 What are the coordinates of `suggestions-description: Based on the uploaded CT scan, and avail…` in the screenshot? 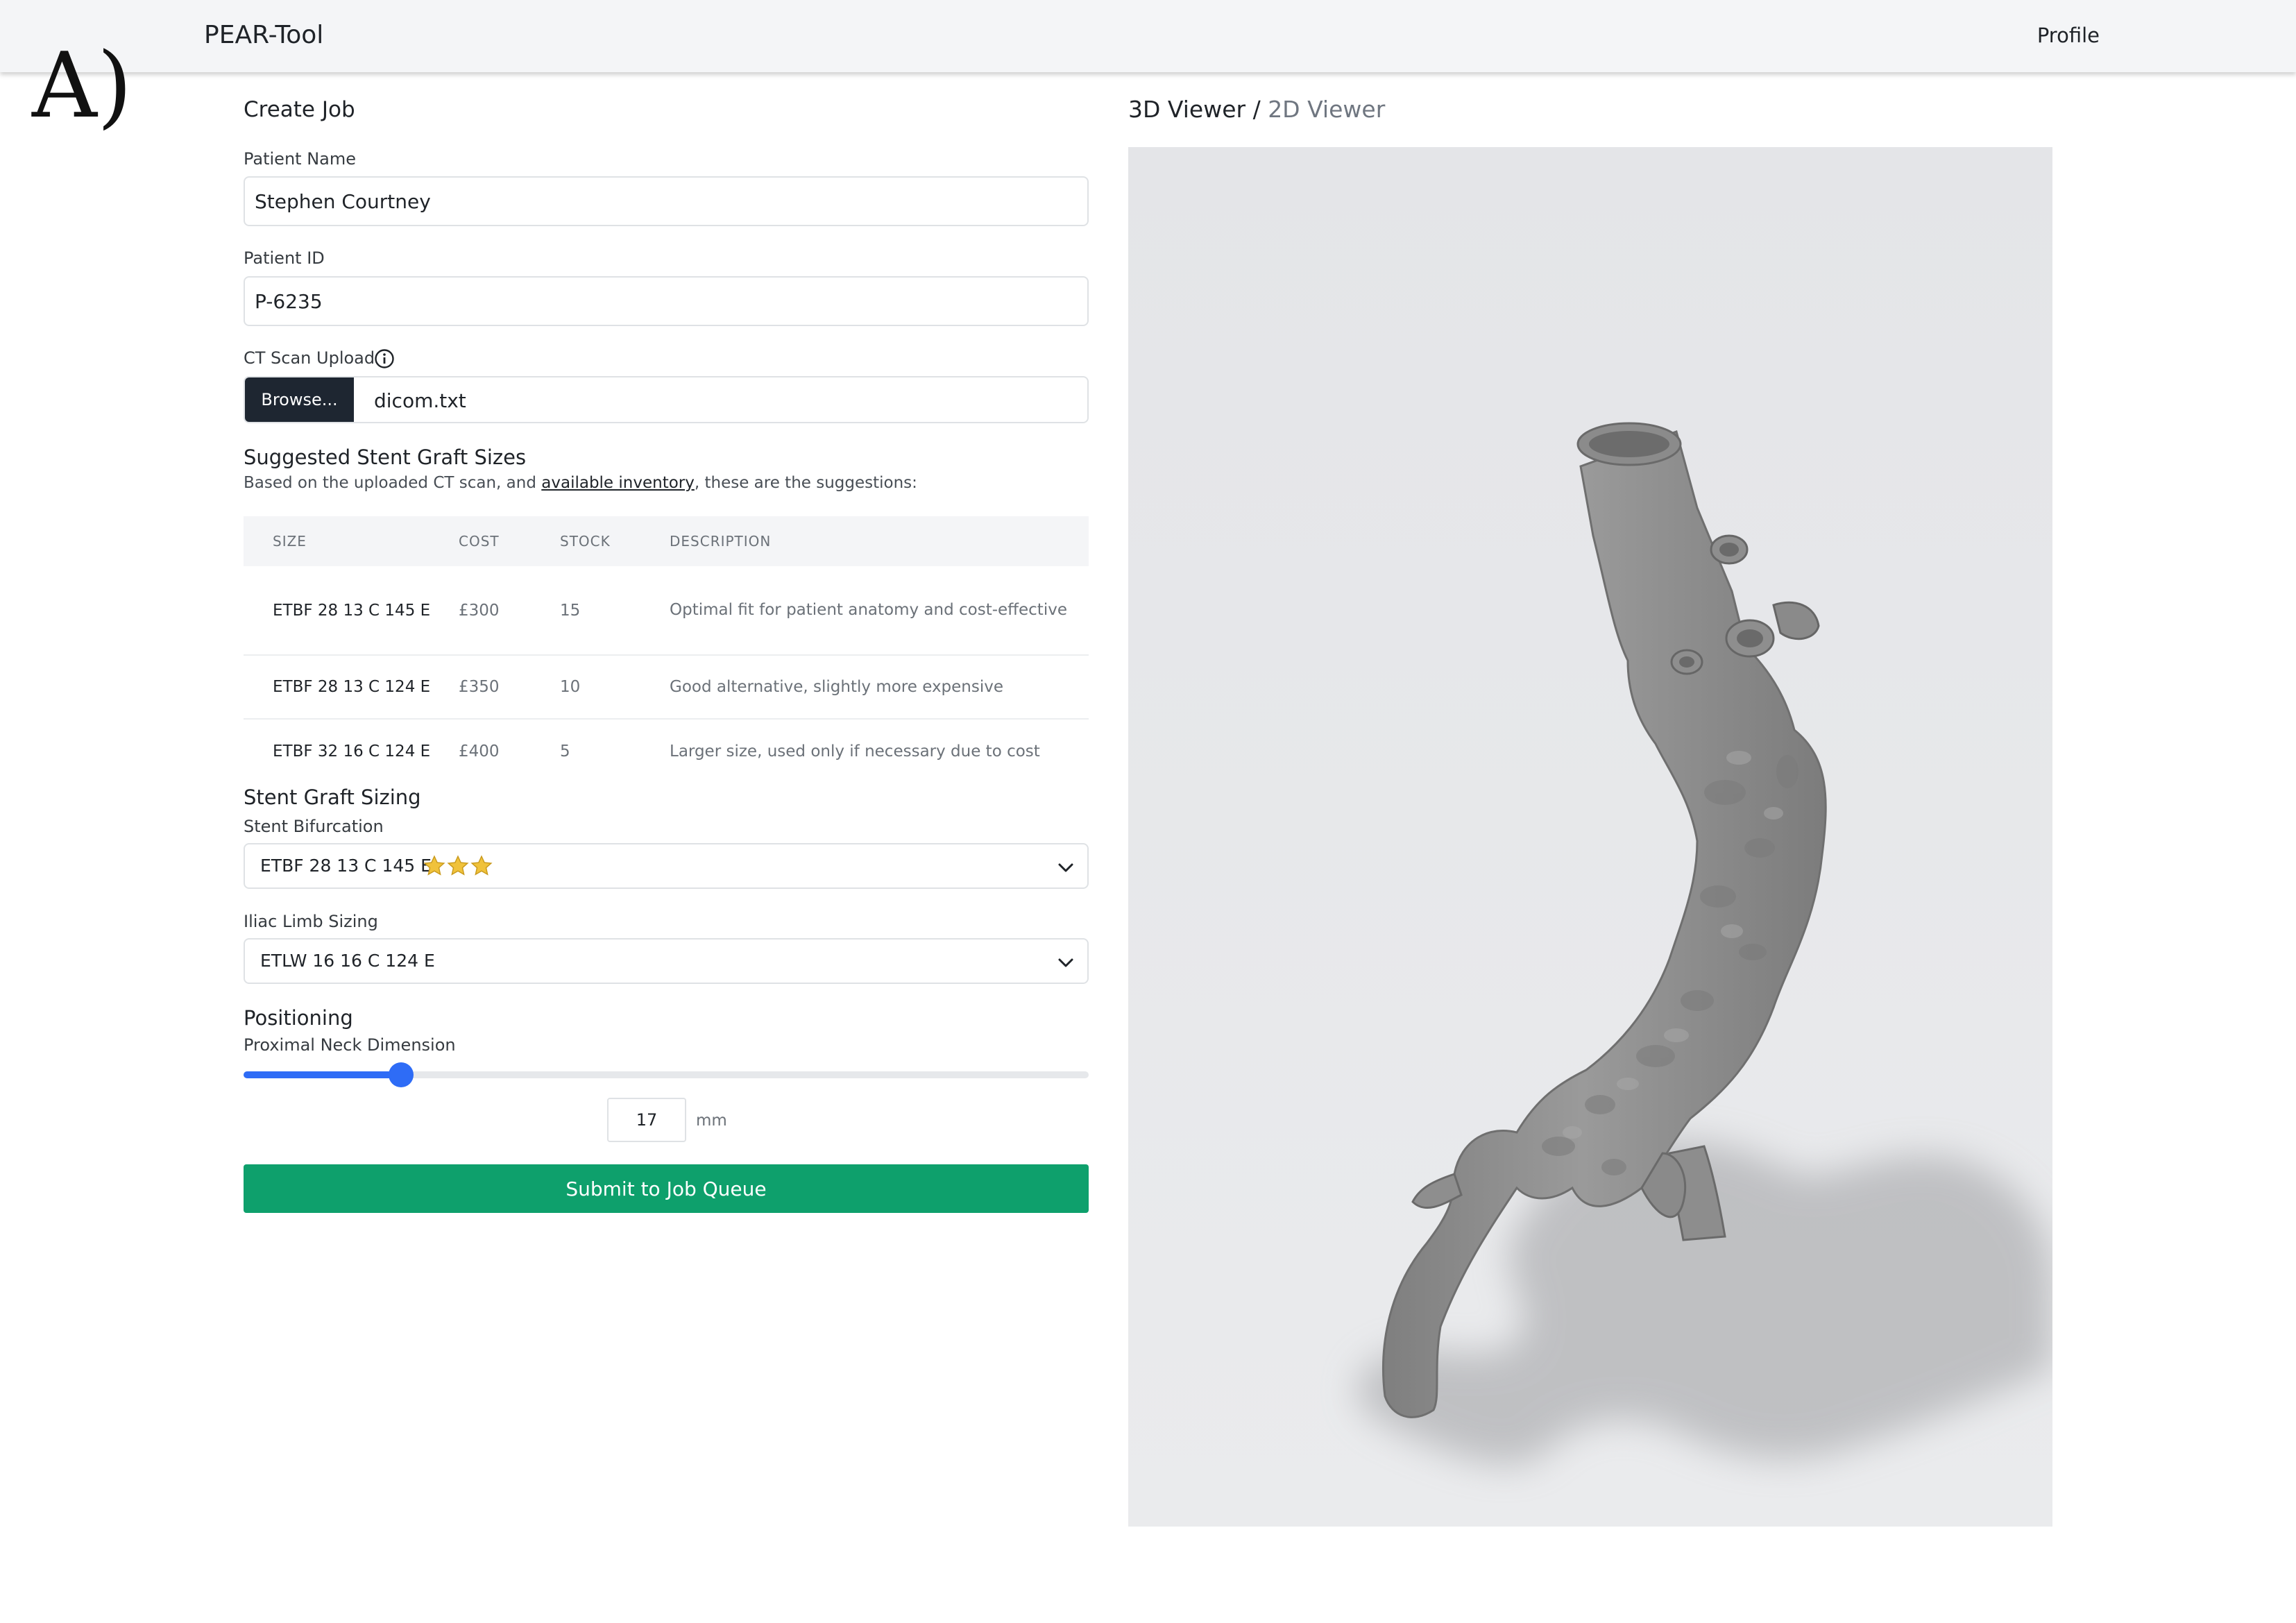 It's located at (580, 483).